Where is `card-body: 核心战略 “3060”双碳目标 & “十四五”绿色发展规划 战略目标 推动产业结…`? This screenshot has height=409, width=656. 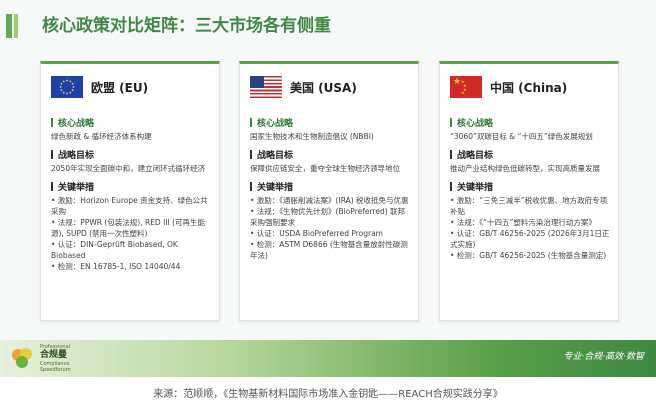 card-body: 核心战略 “3060”双碳目标 & “十四五”绿色发展规划 战略目标 推动产业结… is located at coordinates (531, 191).